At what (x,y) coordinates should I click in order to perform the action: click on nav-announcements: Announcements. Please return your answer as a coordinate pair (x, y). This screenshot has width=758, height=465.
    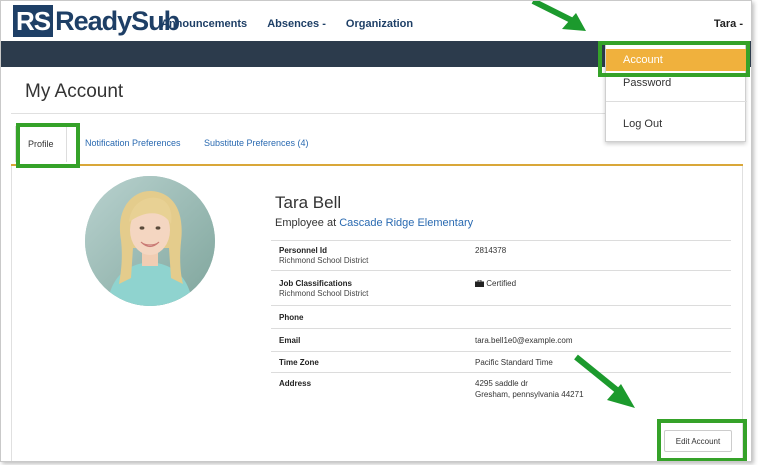
    Looking at the image, I should click on (204, 24).